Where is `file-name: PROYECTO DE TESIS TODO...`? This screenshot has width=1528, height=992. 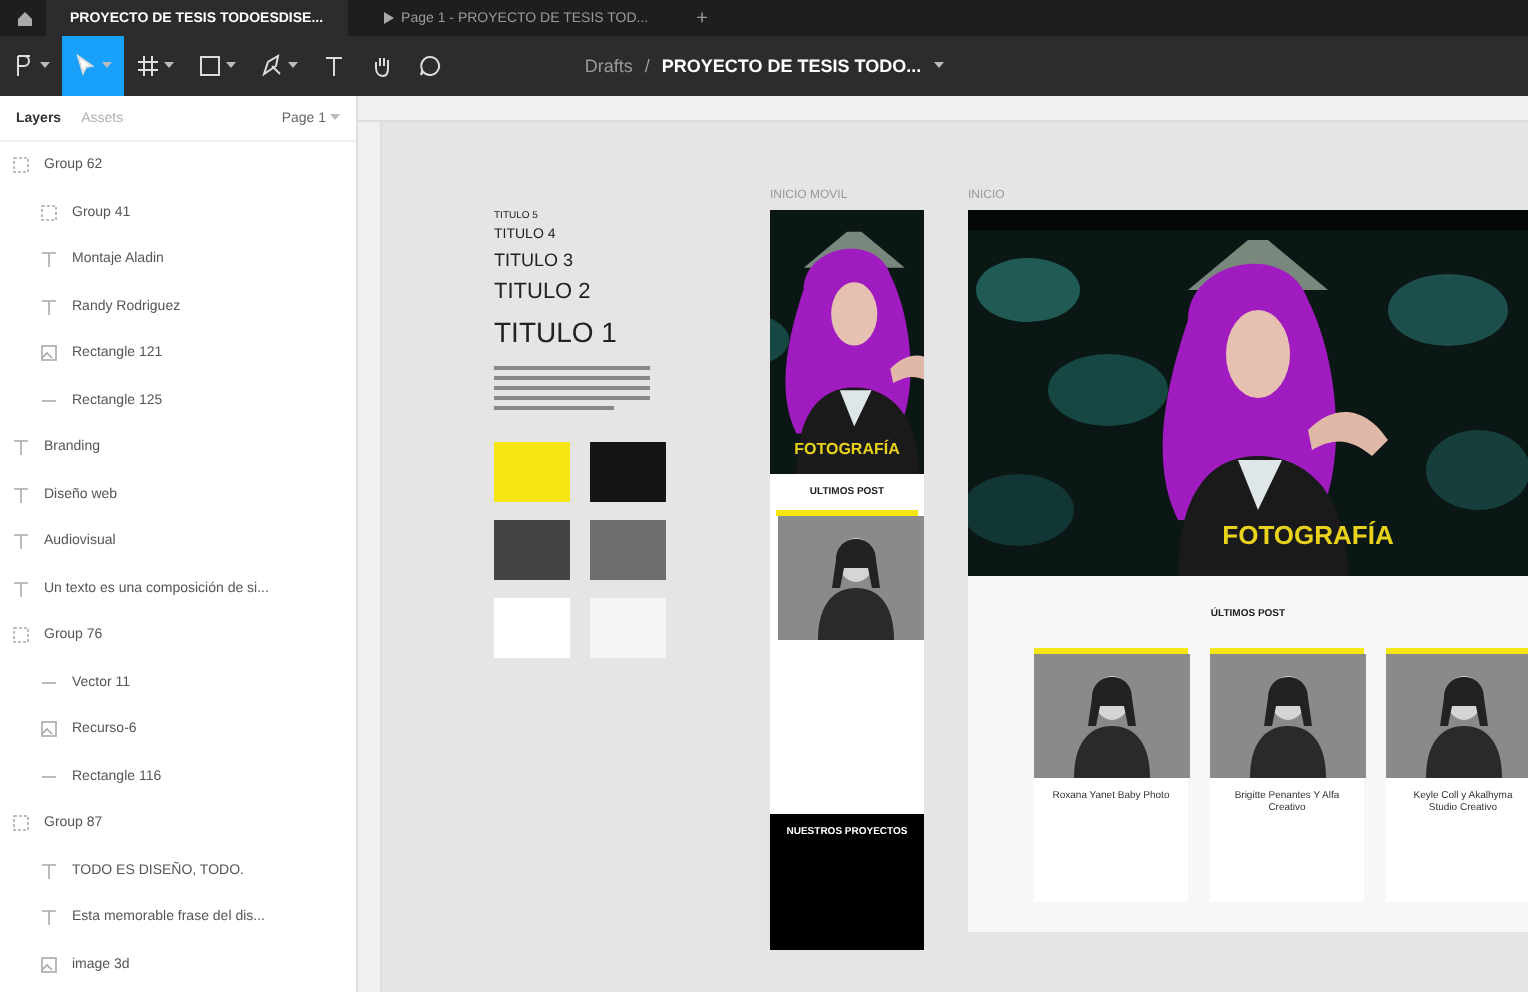 file-name: PROYECTO DE TESIS TODO... is located at coordinates (791, 66).